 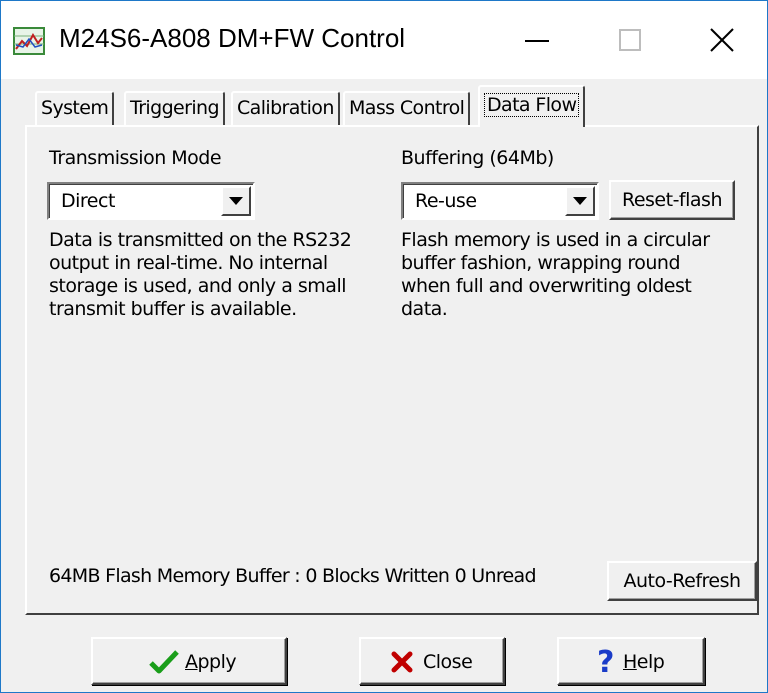 I want to click on close-icon, so click(x=722, y=40).